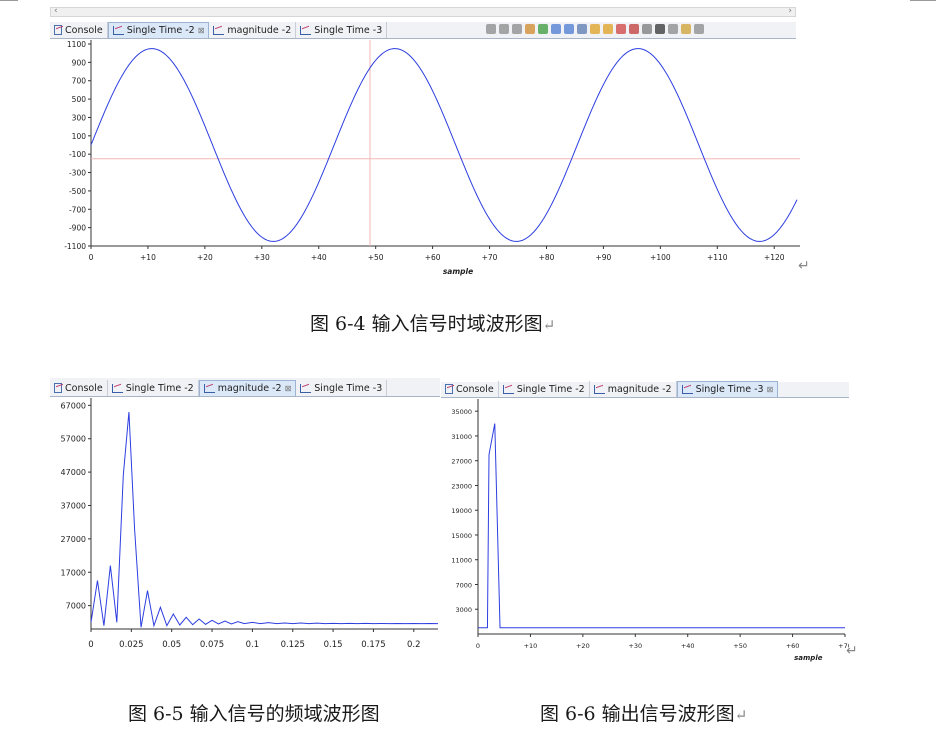 This screenshot has height=751, width=936. Describe the element at coordinates (673, 29) in the screenshot. I see `run-icon` at that location.